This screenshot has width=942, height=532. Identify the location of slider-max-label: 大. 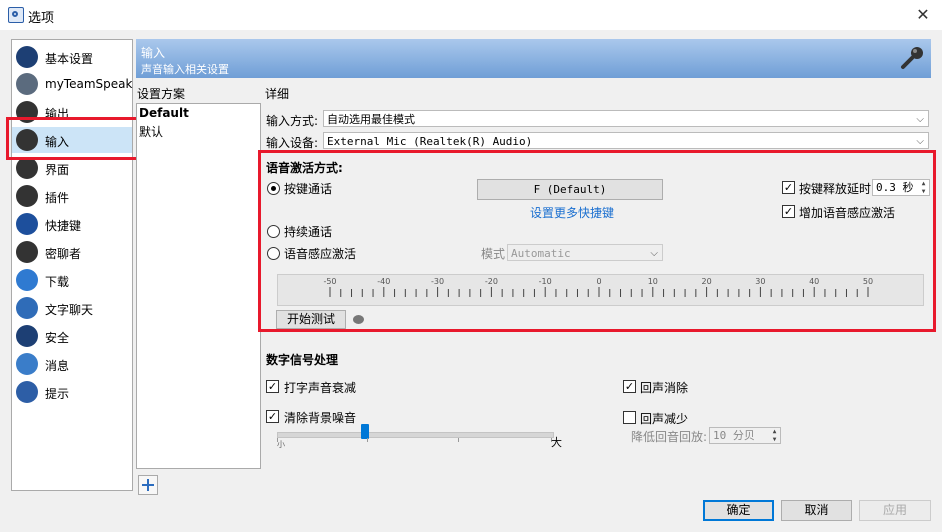
(556, 442).